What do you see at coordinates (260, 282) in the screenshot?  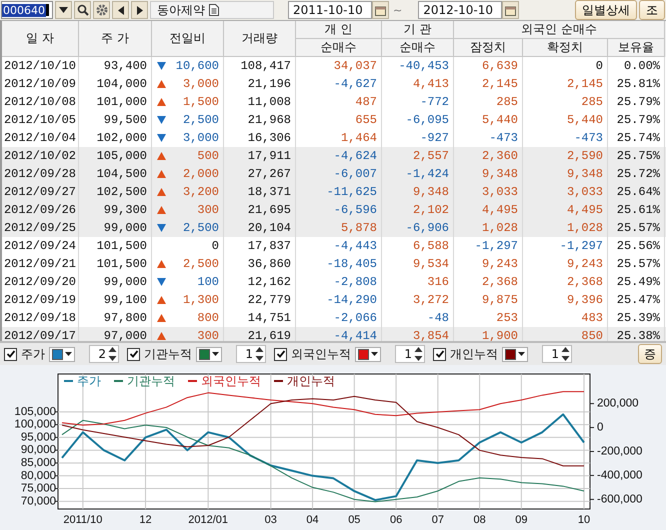 I see `table-cell: 12,162` at bounding box center [260, 282].